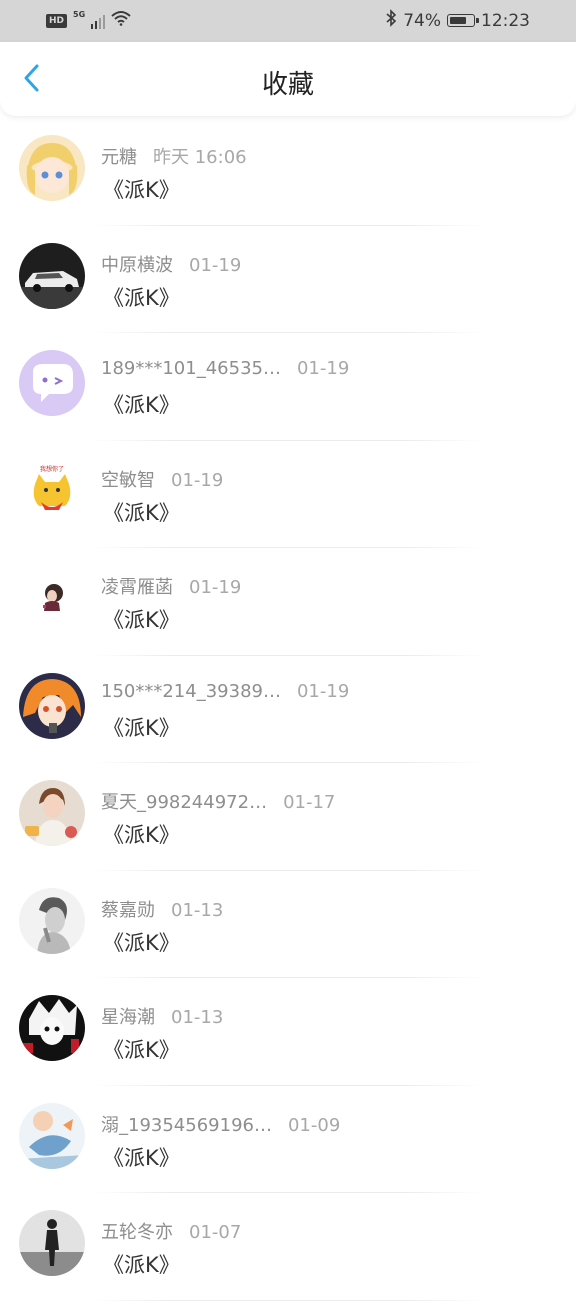 The width and height of the screenshot is (576, 1301). What do you see at coordinates (287, 85) in the screenshot?
I see `page-title: 收藏` at bounding box center [287, 85].